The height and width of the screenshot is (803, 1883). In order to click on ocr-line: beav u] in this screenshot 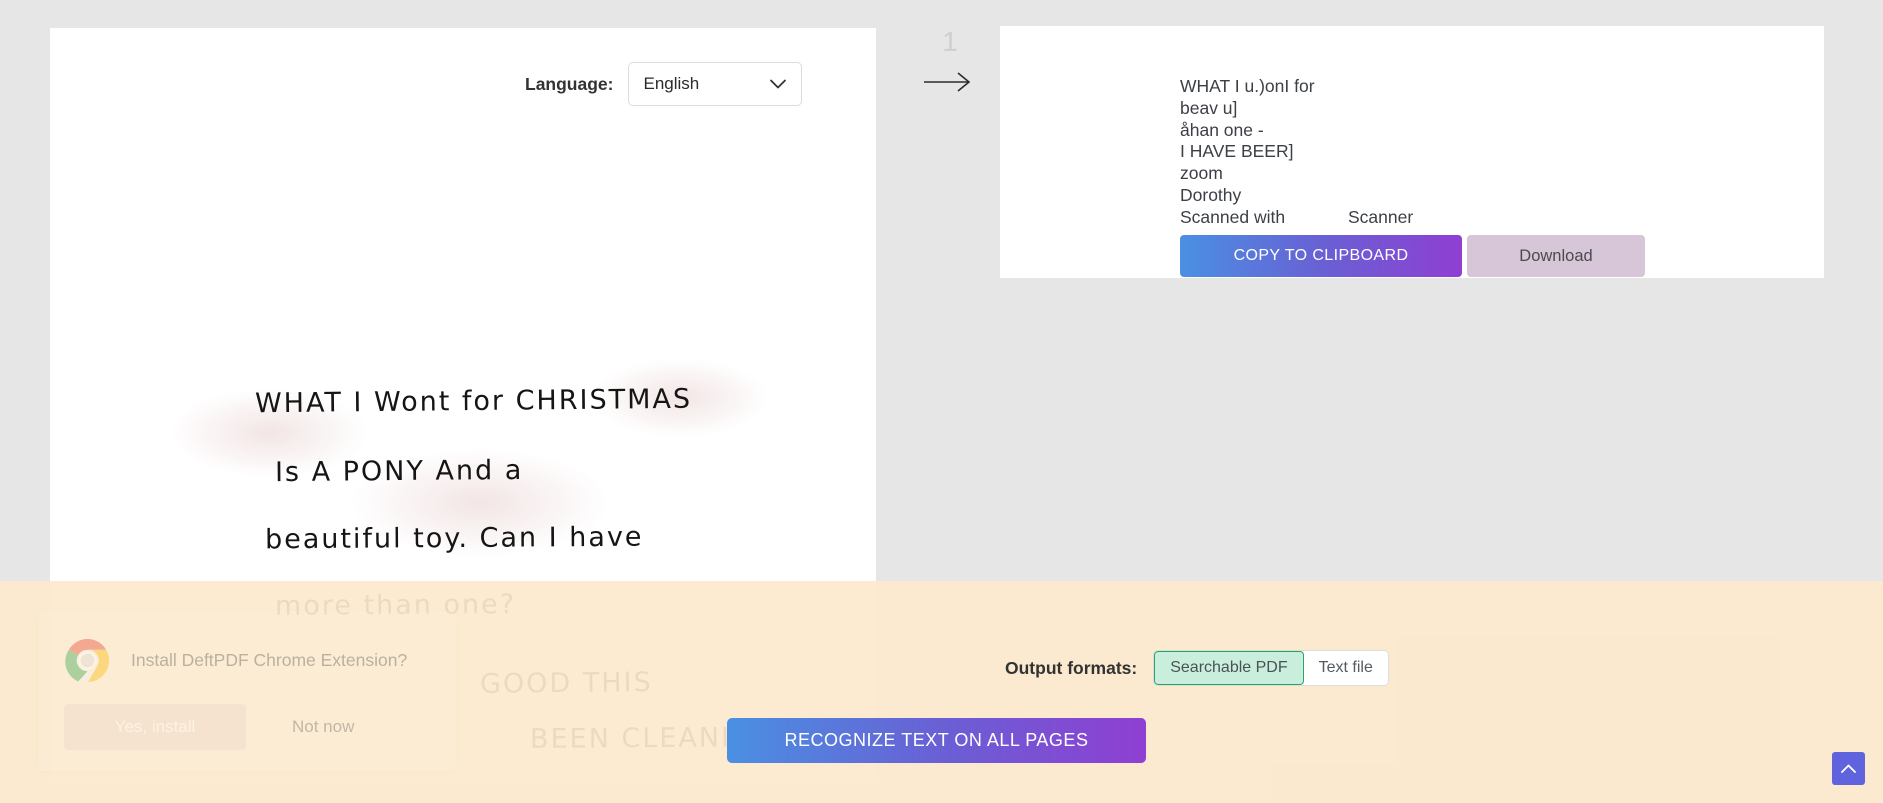, I will do `click(1209, 107)`.